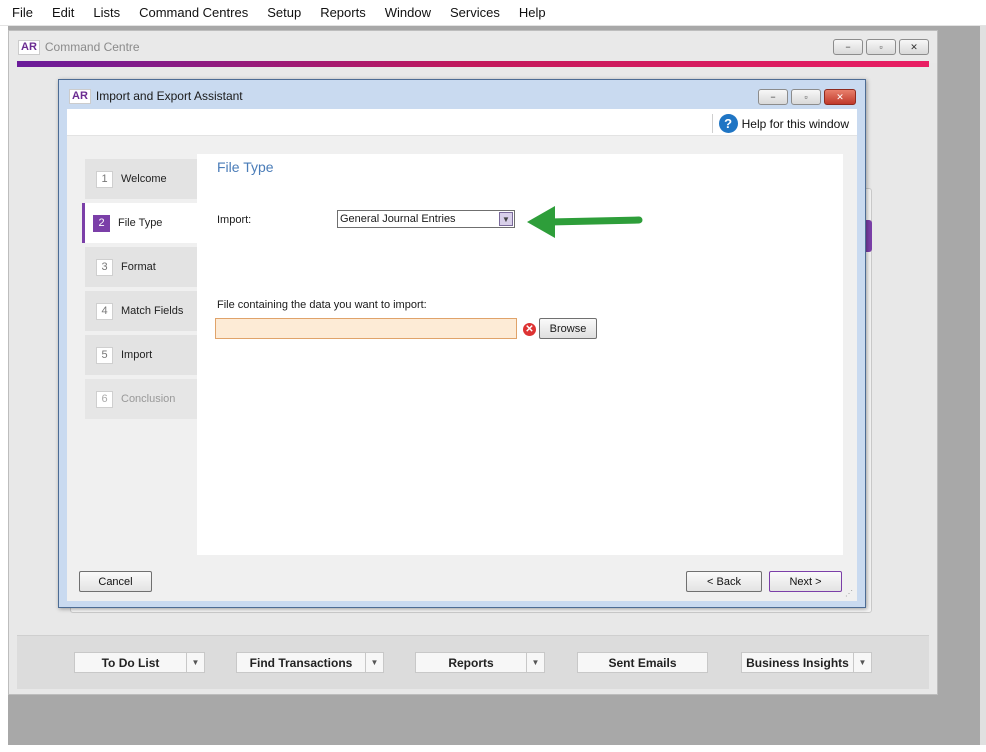 The width and height of the screenshot is (986, 752). I want to click on command-centre-titlebar: AR Command Centre, so click(473, 47).